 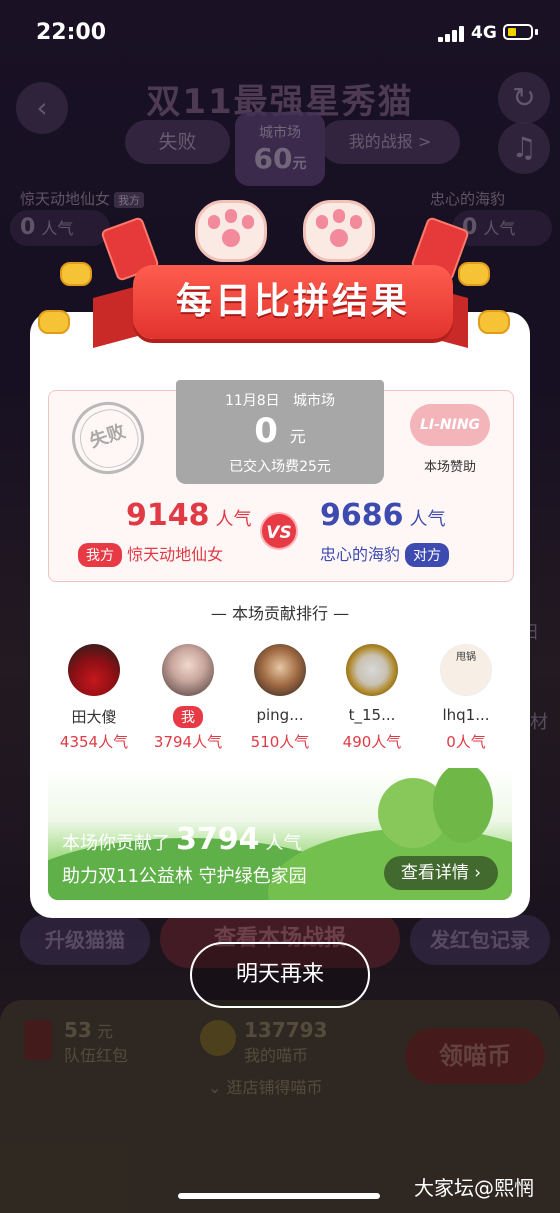 I want to click on contribution-ranking-title: — 本场贡献排行 —, so click(x=280, y=613).